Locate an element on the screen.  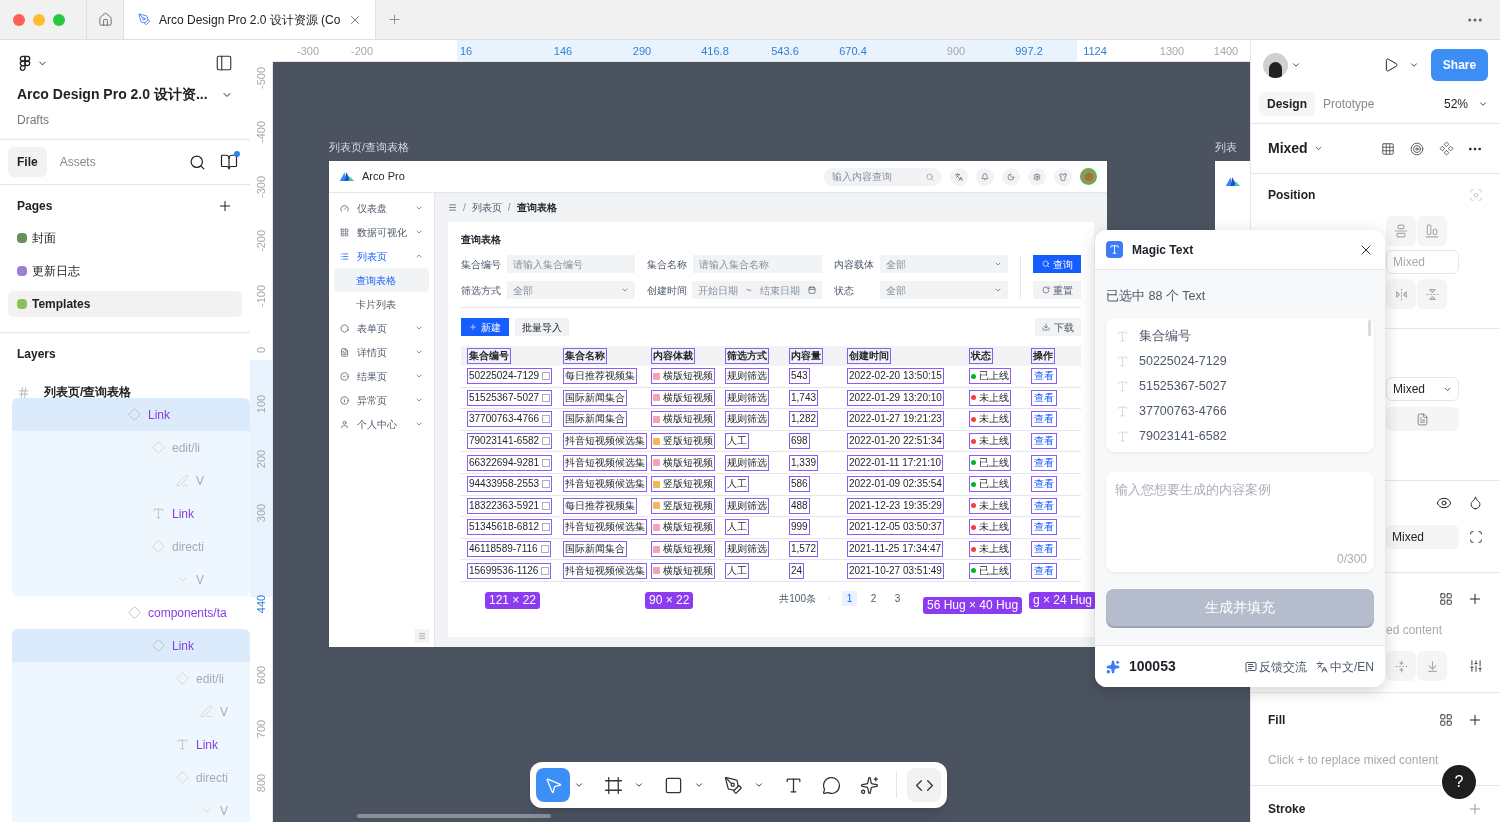
text-field: 请输入集合编号 is located at coordinates (571, 264).